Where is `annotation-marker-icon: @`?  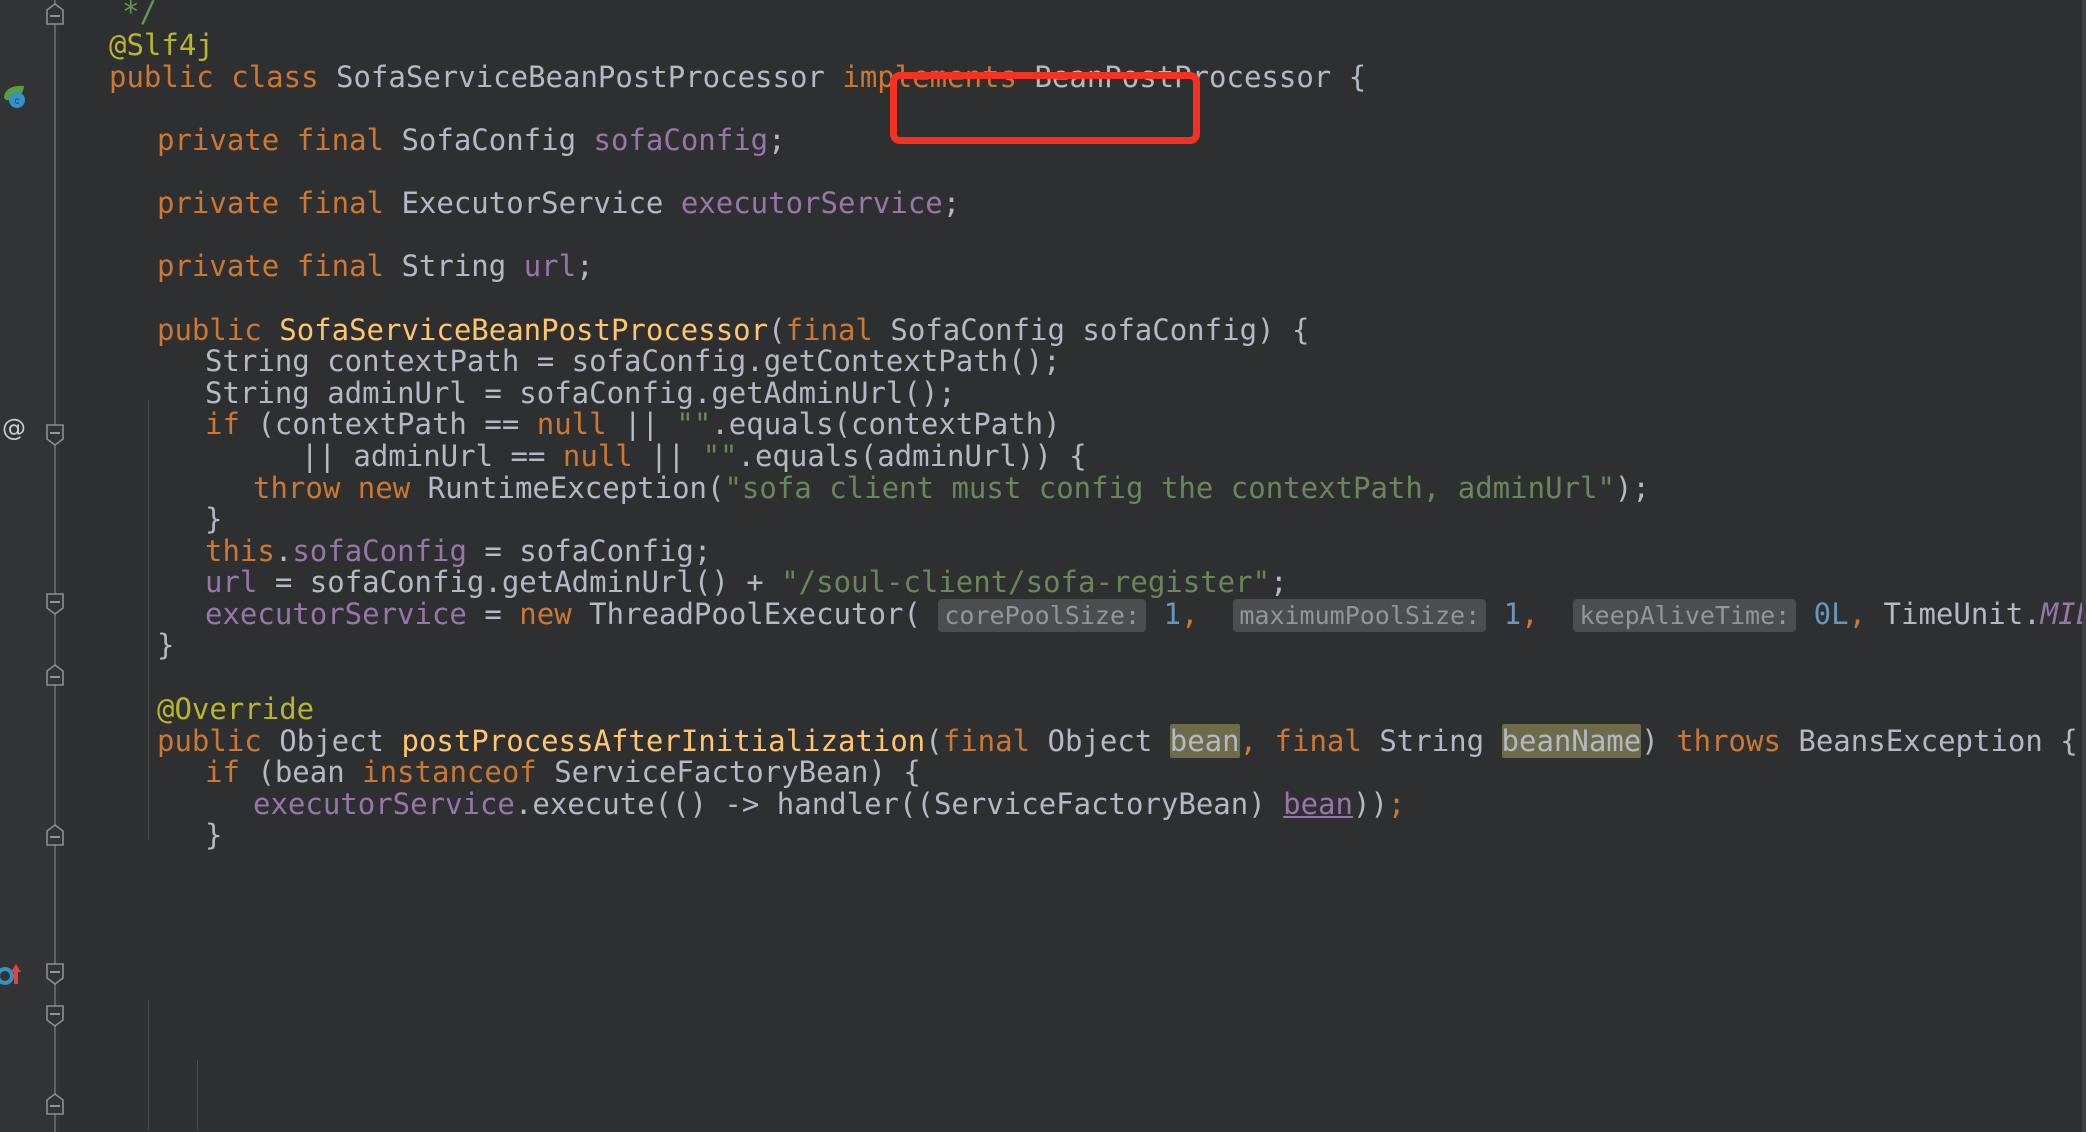
annotation-marker-icon: @ is located at coordinates (15, 428).